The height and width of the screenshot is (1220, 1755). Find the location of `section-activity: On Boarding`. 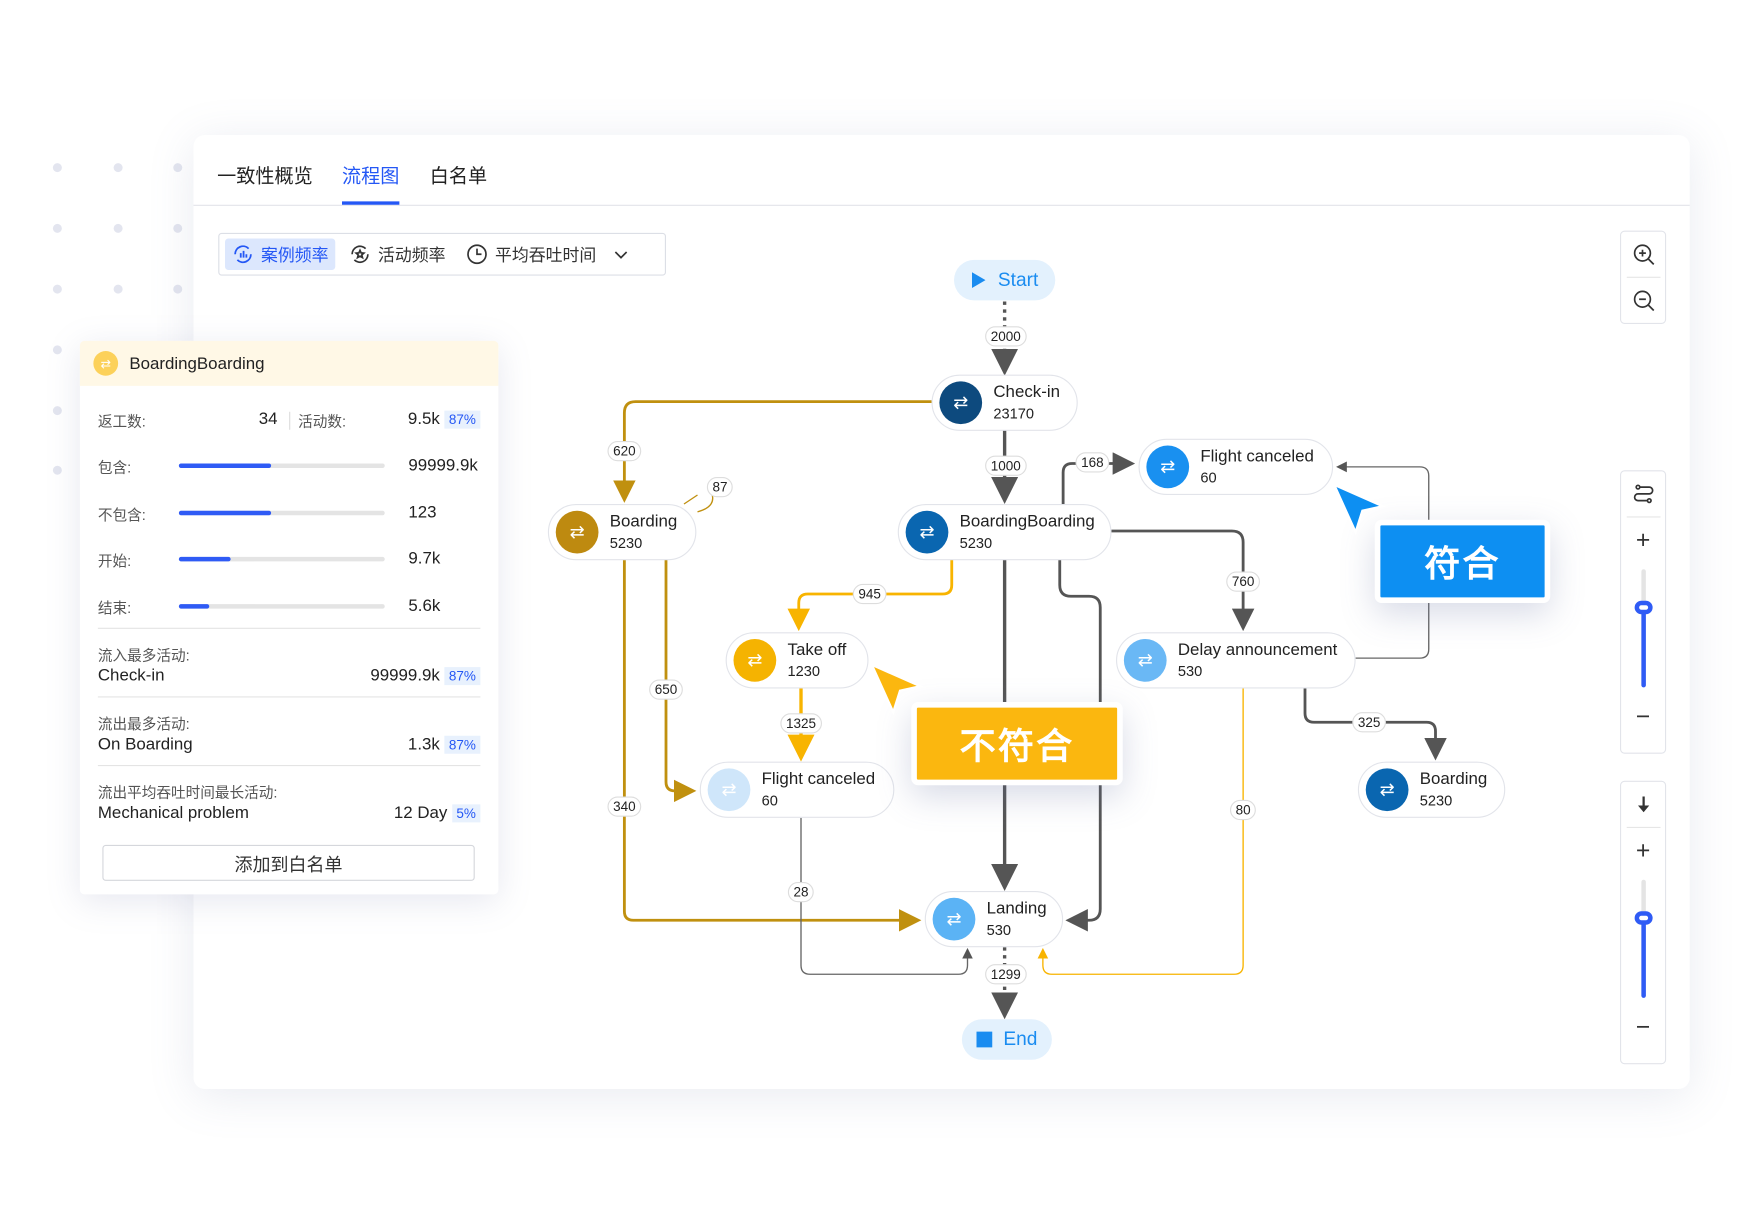

section-activity: On Boarding is located at coordinates (145, 744).